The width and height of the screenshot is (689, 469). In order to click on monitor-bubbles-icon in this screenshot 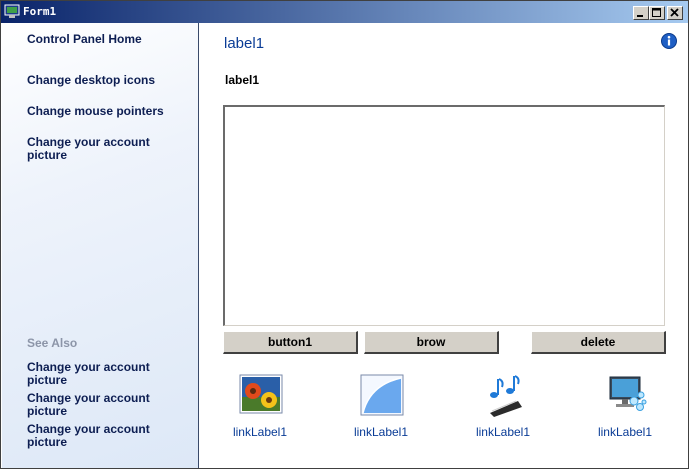, I will do `click(626, 395)`.